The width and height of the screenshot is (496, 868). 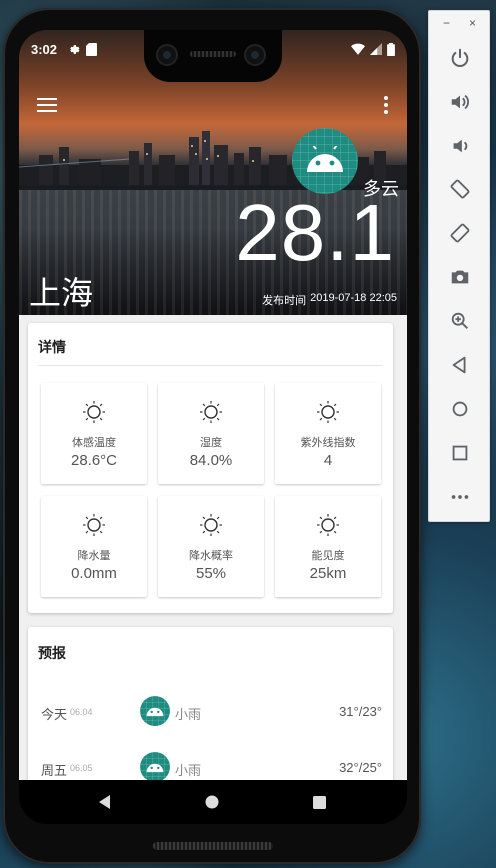 What do you see at coordinates (210, 712) in the screenshot?
I see `forecast-row: 今天 06.04 小雨 31°/23°` at bounding box center [210, 712].